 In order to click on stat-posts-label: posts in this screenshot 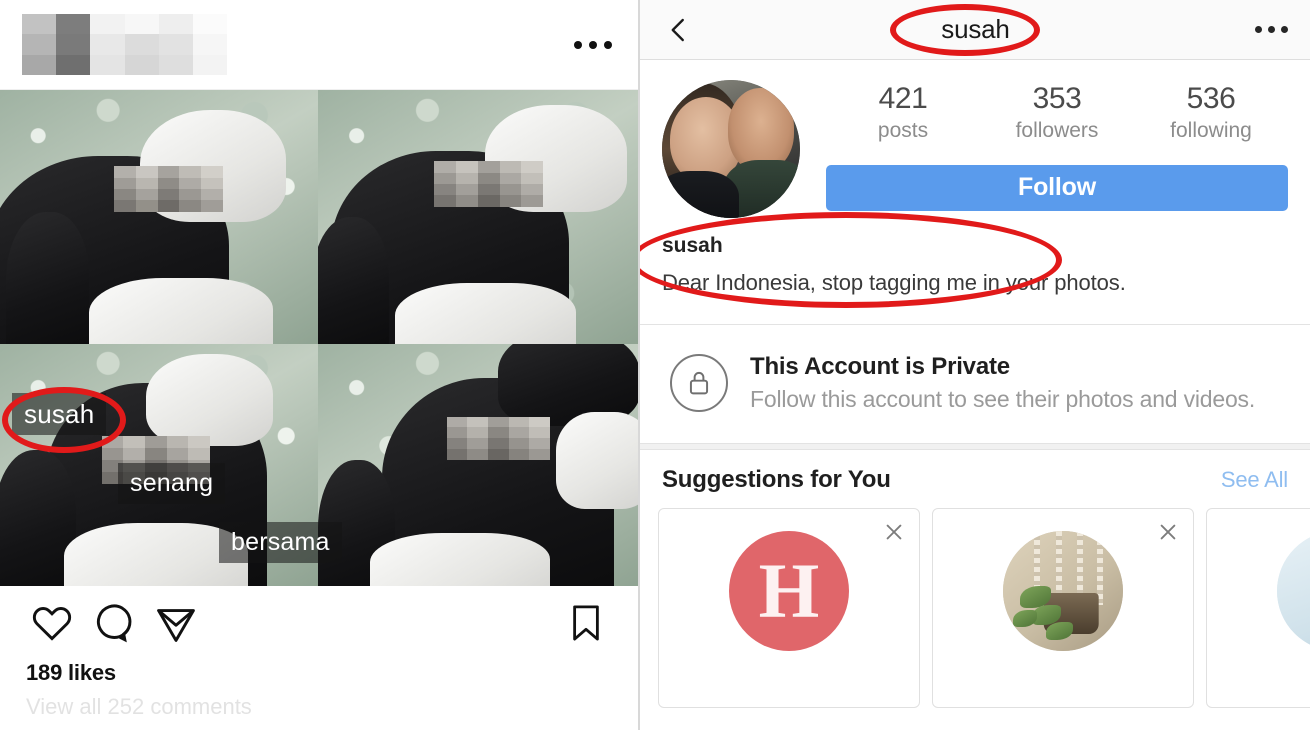, I will do `click(903, 130)`.